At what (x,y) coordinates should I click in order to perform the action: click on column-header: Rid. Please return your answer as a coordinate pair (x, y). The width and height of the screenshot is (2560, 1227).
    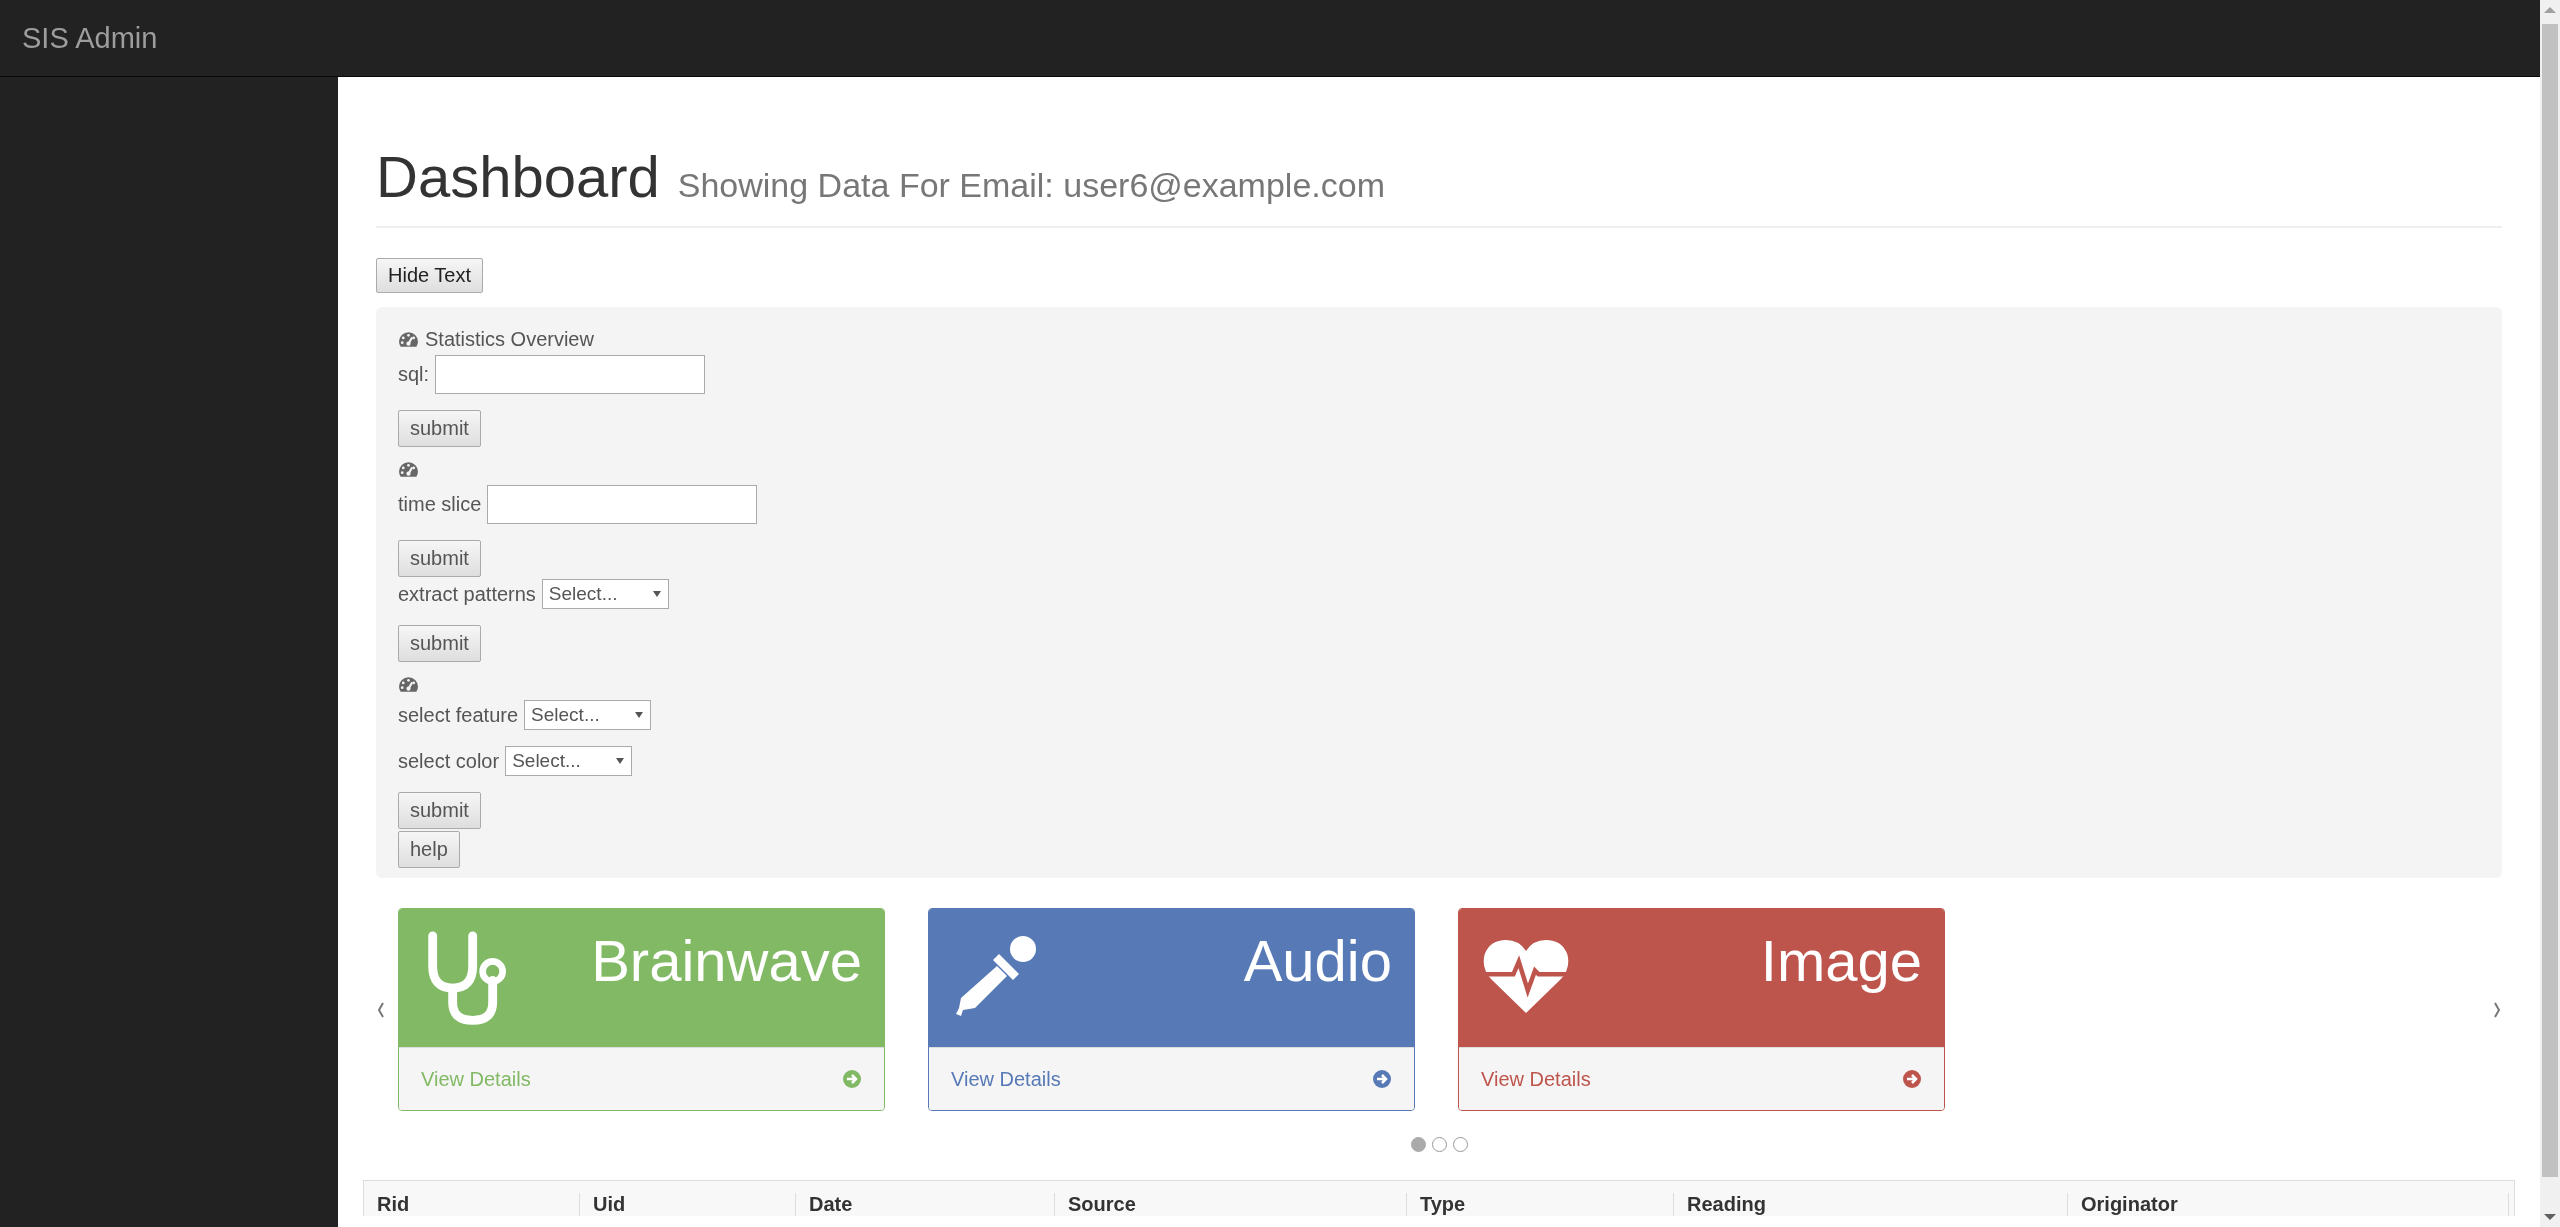
    Looking at the image, I should click on (393, 1204).